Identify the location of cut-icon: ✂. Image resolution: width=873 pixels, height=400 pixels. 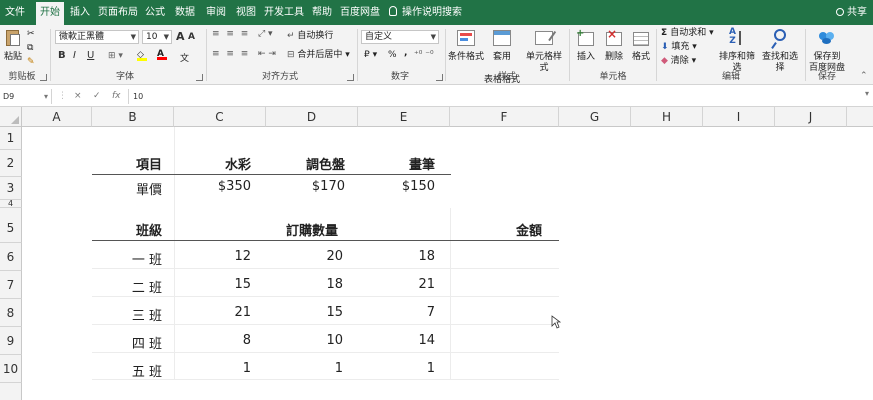
(31, 34).